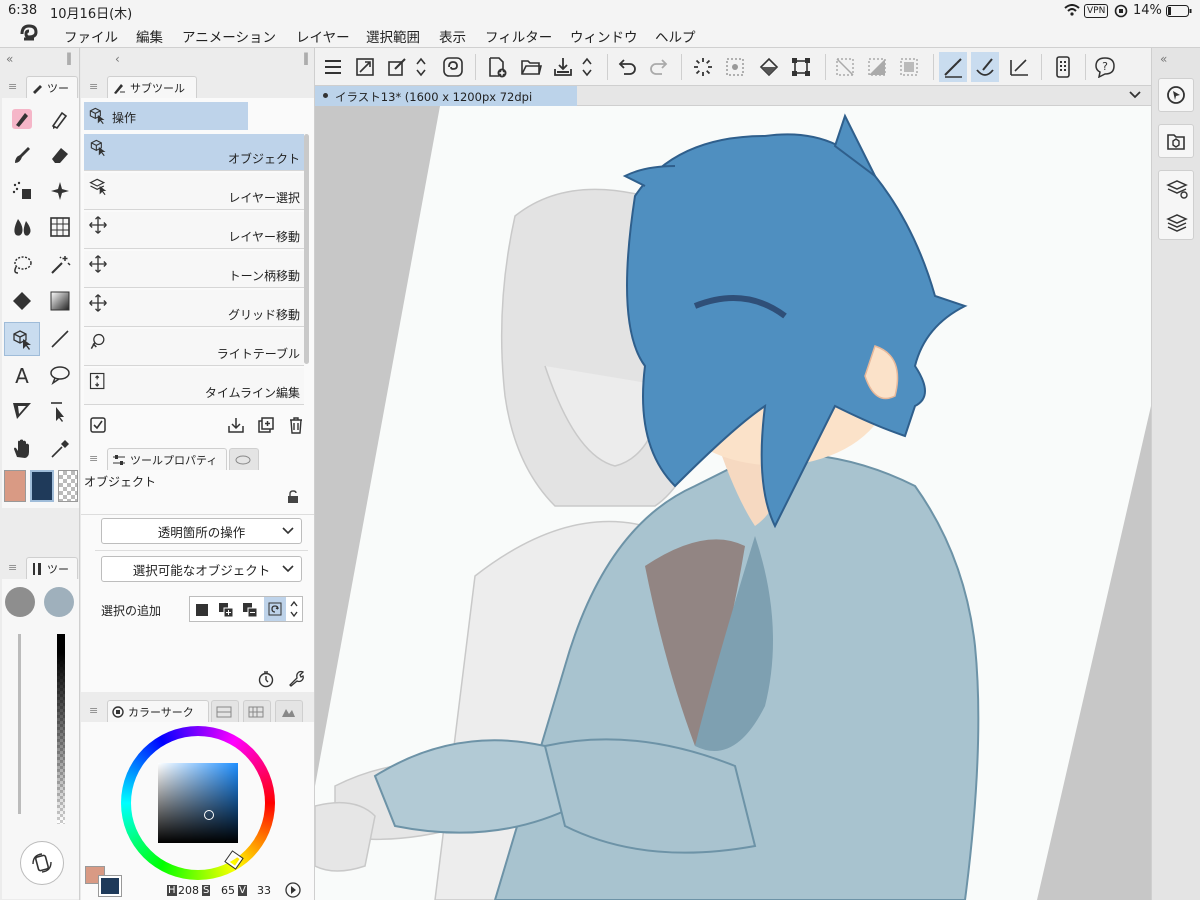 The image size is (1200, 900). Describe the element at coordinates (52, 87) in the screenshot. I see `tool-panel-tab: ツー` at that location.